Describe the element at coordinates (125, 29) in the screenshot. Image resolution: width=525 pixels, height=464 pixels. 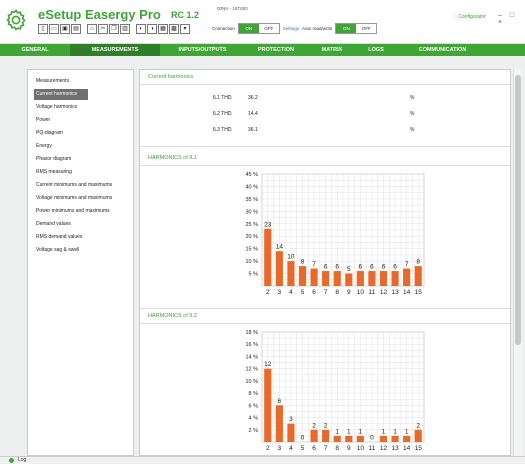
I see `paste-icon: ▥` at that location.